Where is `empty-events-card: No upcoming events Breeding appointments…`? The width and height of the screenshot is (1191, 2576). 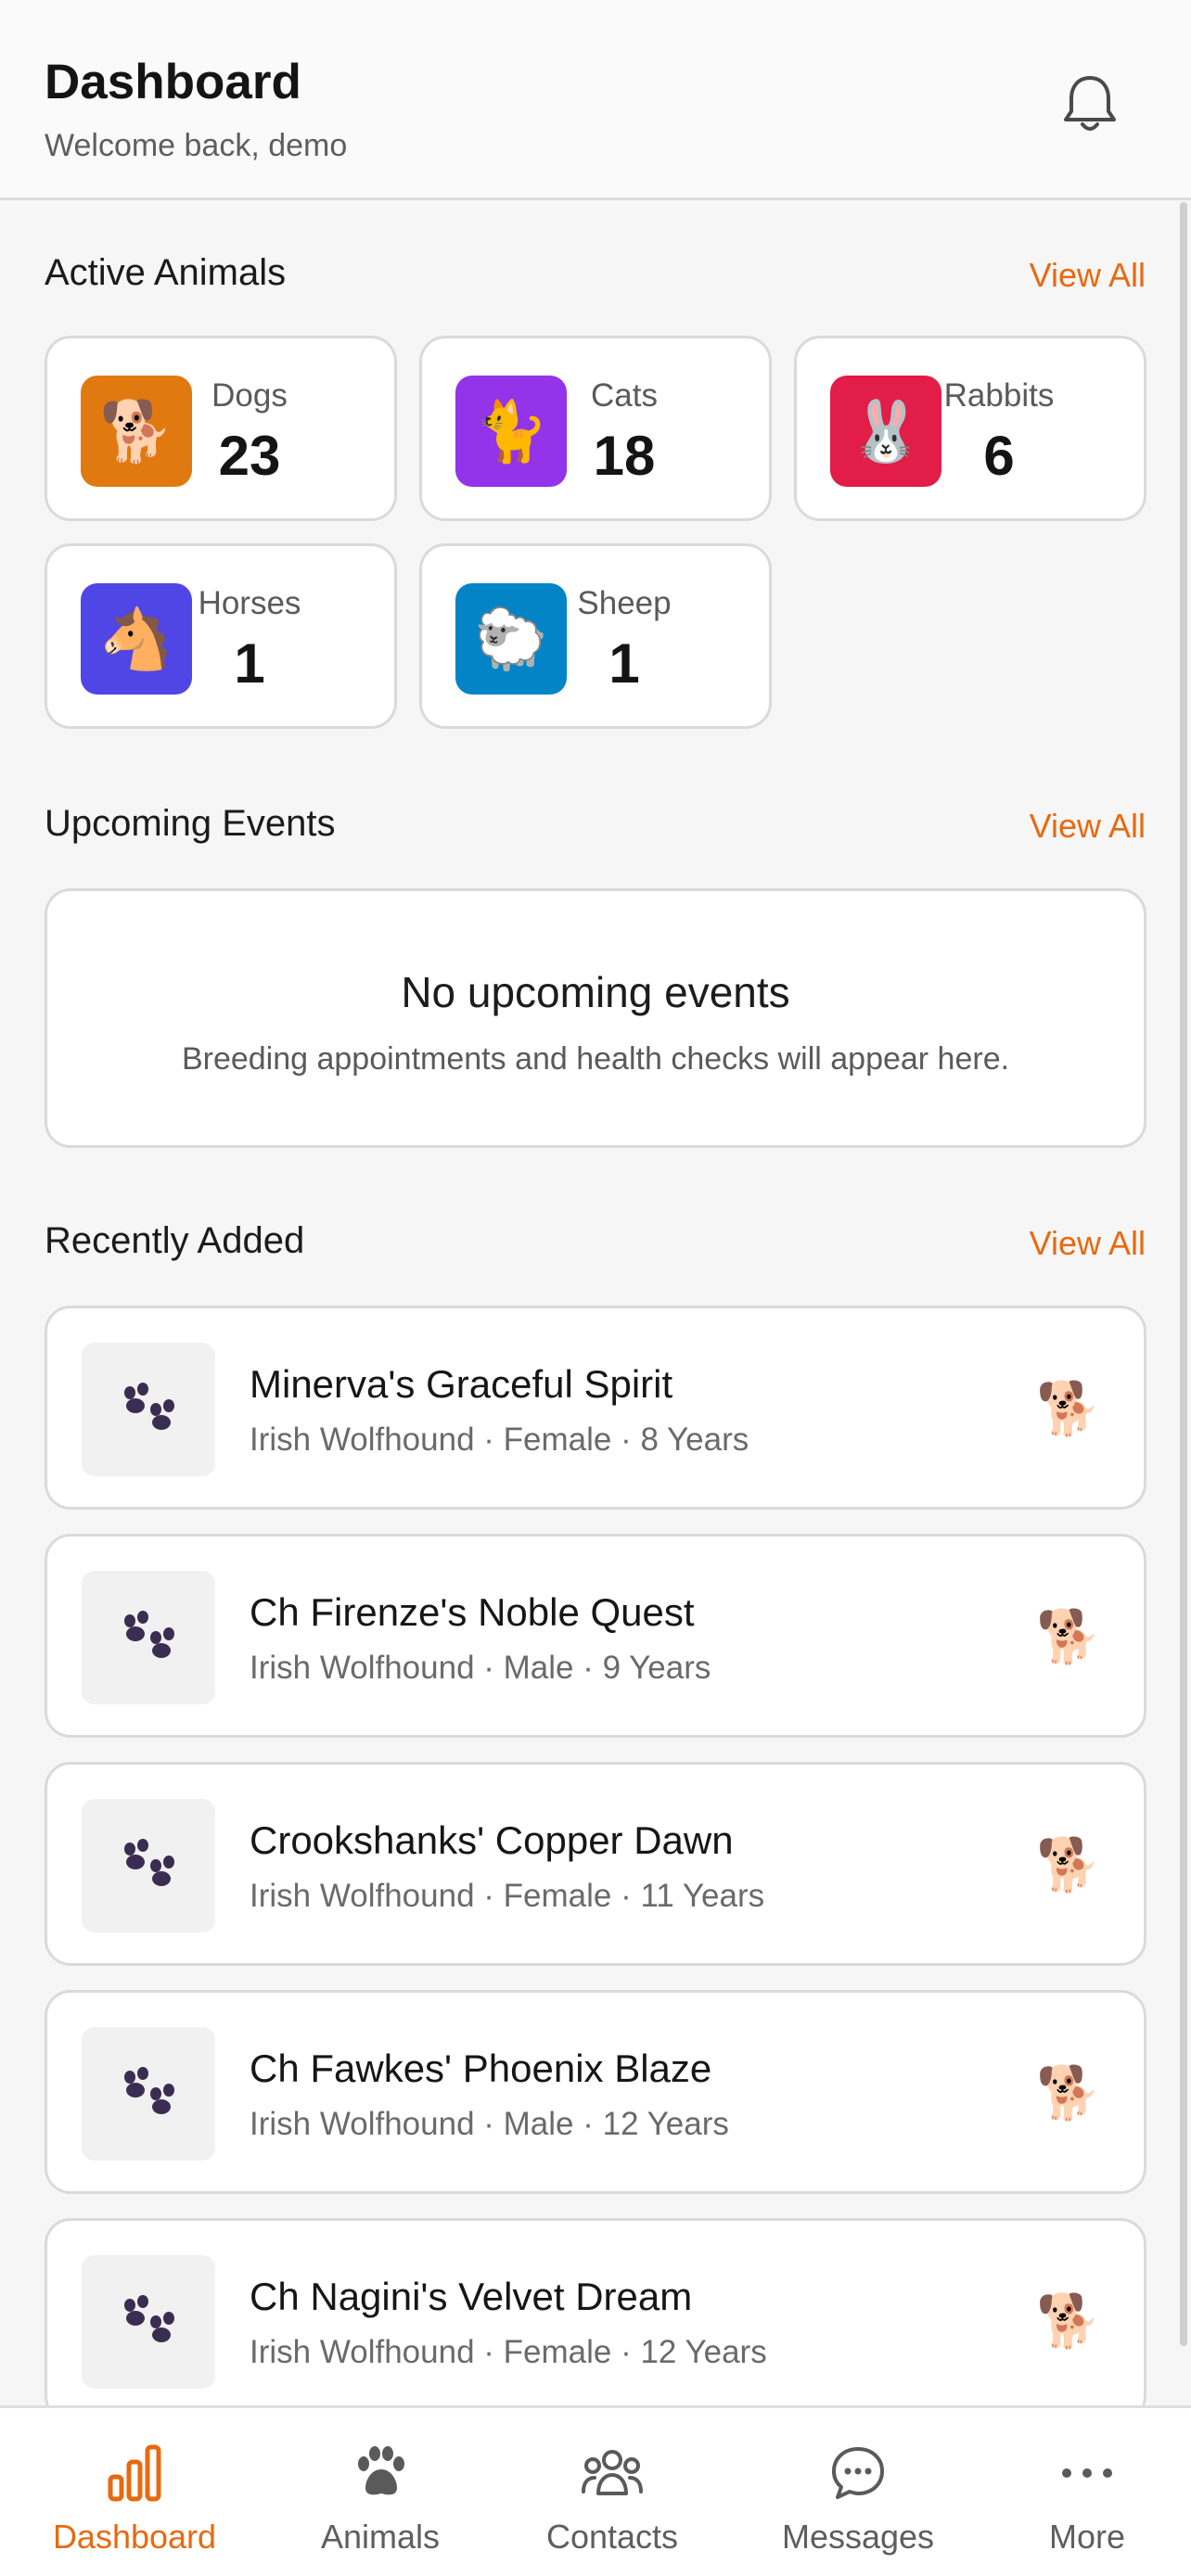 empty-events-card: No upcoming events Breeding appointments… is located at coordinates (595, 1018).